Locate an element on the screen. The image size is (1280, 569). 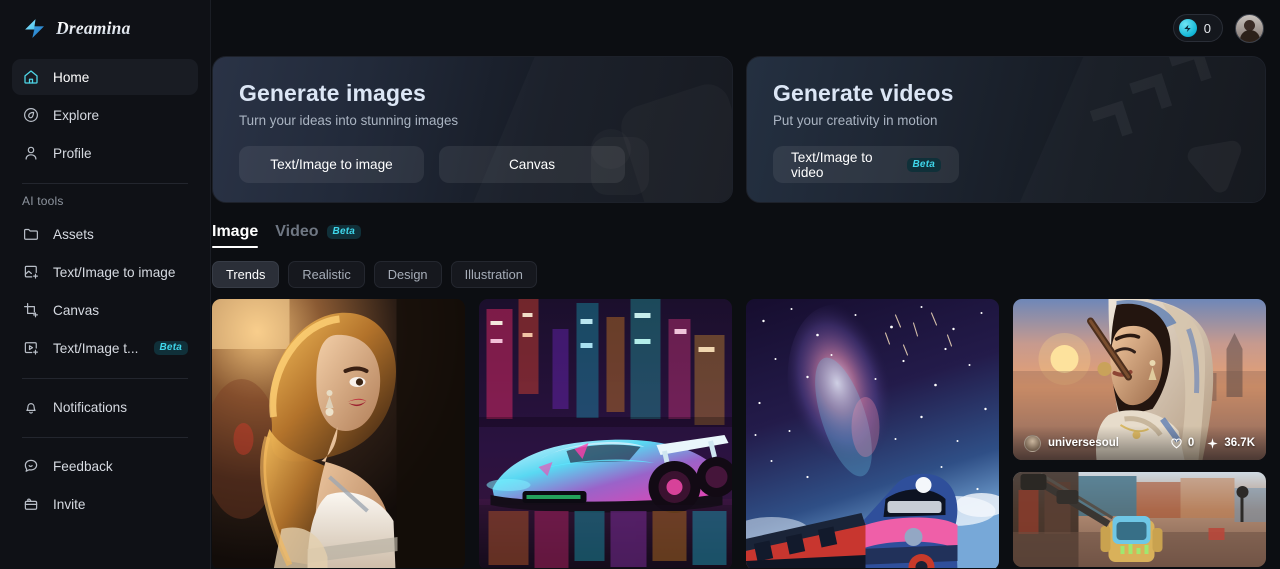
sidebar-item-label: Profile is located at coordinates (72, 153).